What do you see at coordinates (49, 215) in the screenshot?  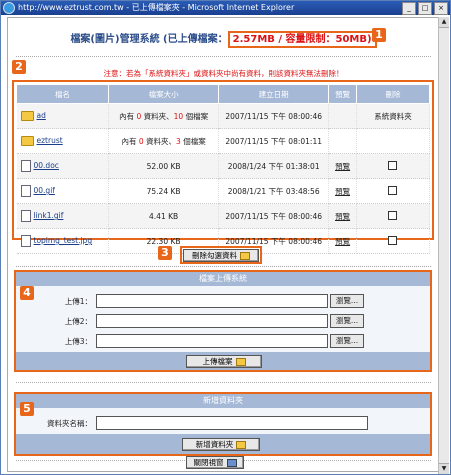 I see `file-link: link1.gif` at bounding box center [49, 215].